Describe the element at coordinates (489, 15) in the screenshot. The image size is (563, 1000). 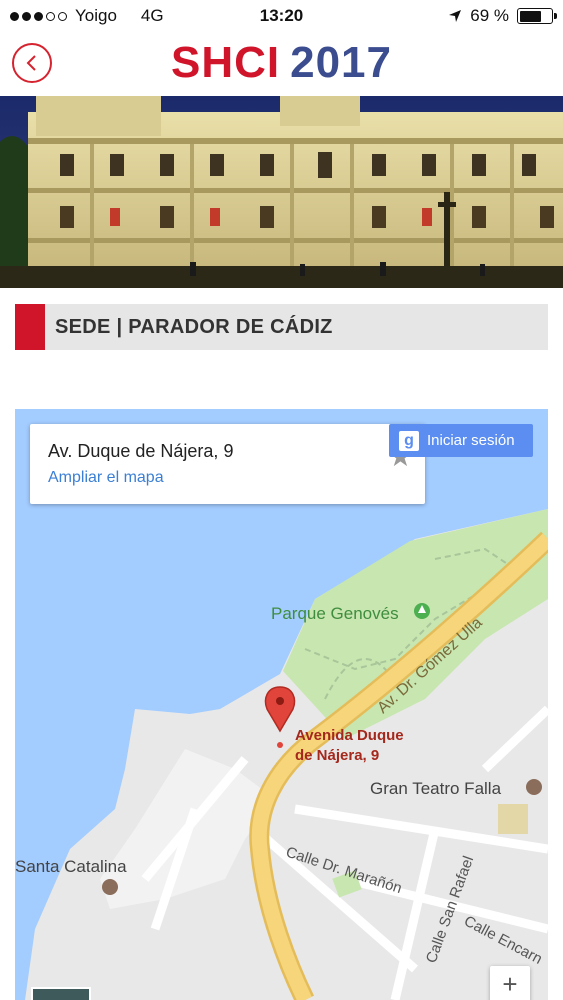
I see `battery-percent: 69 %` at that location.